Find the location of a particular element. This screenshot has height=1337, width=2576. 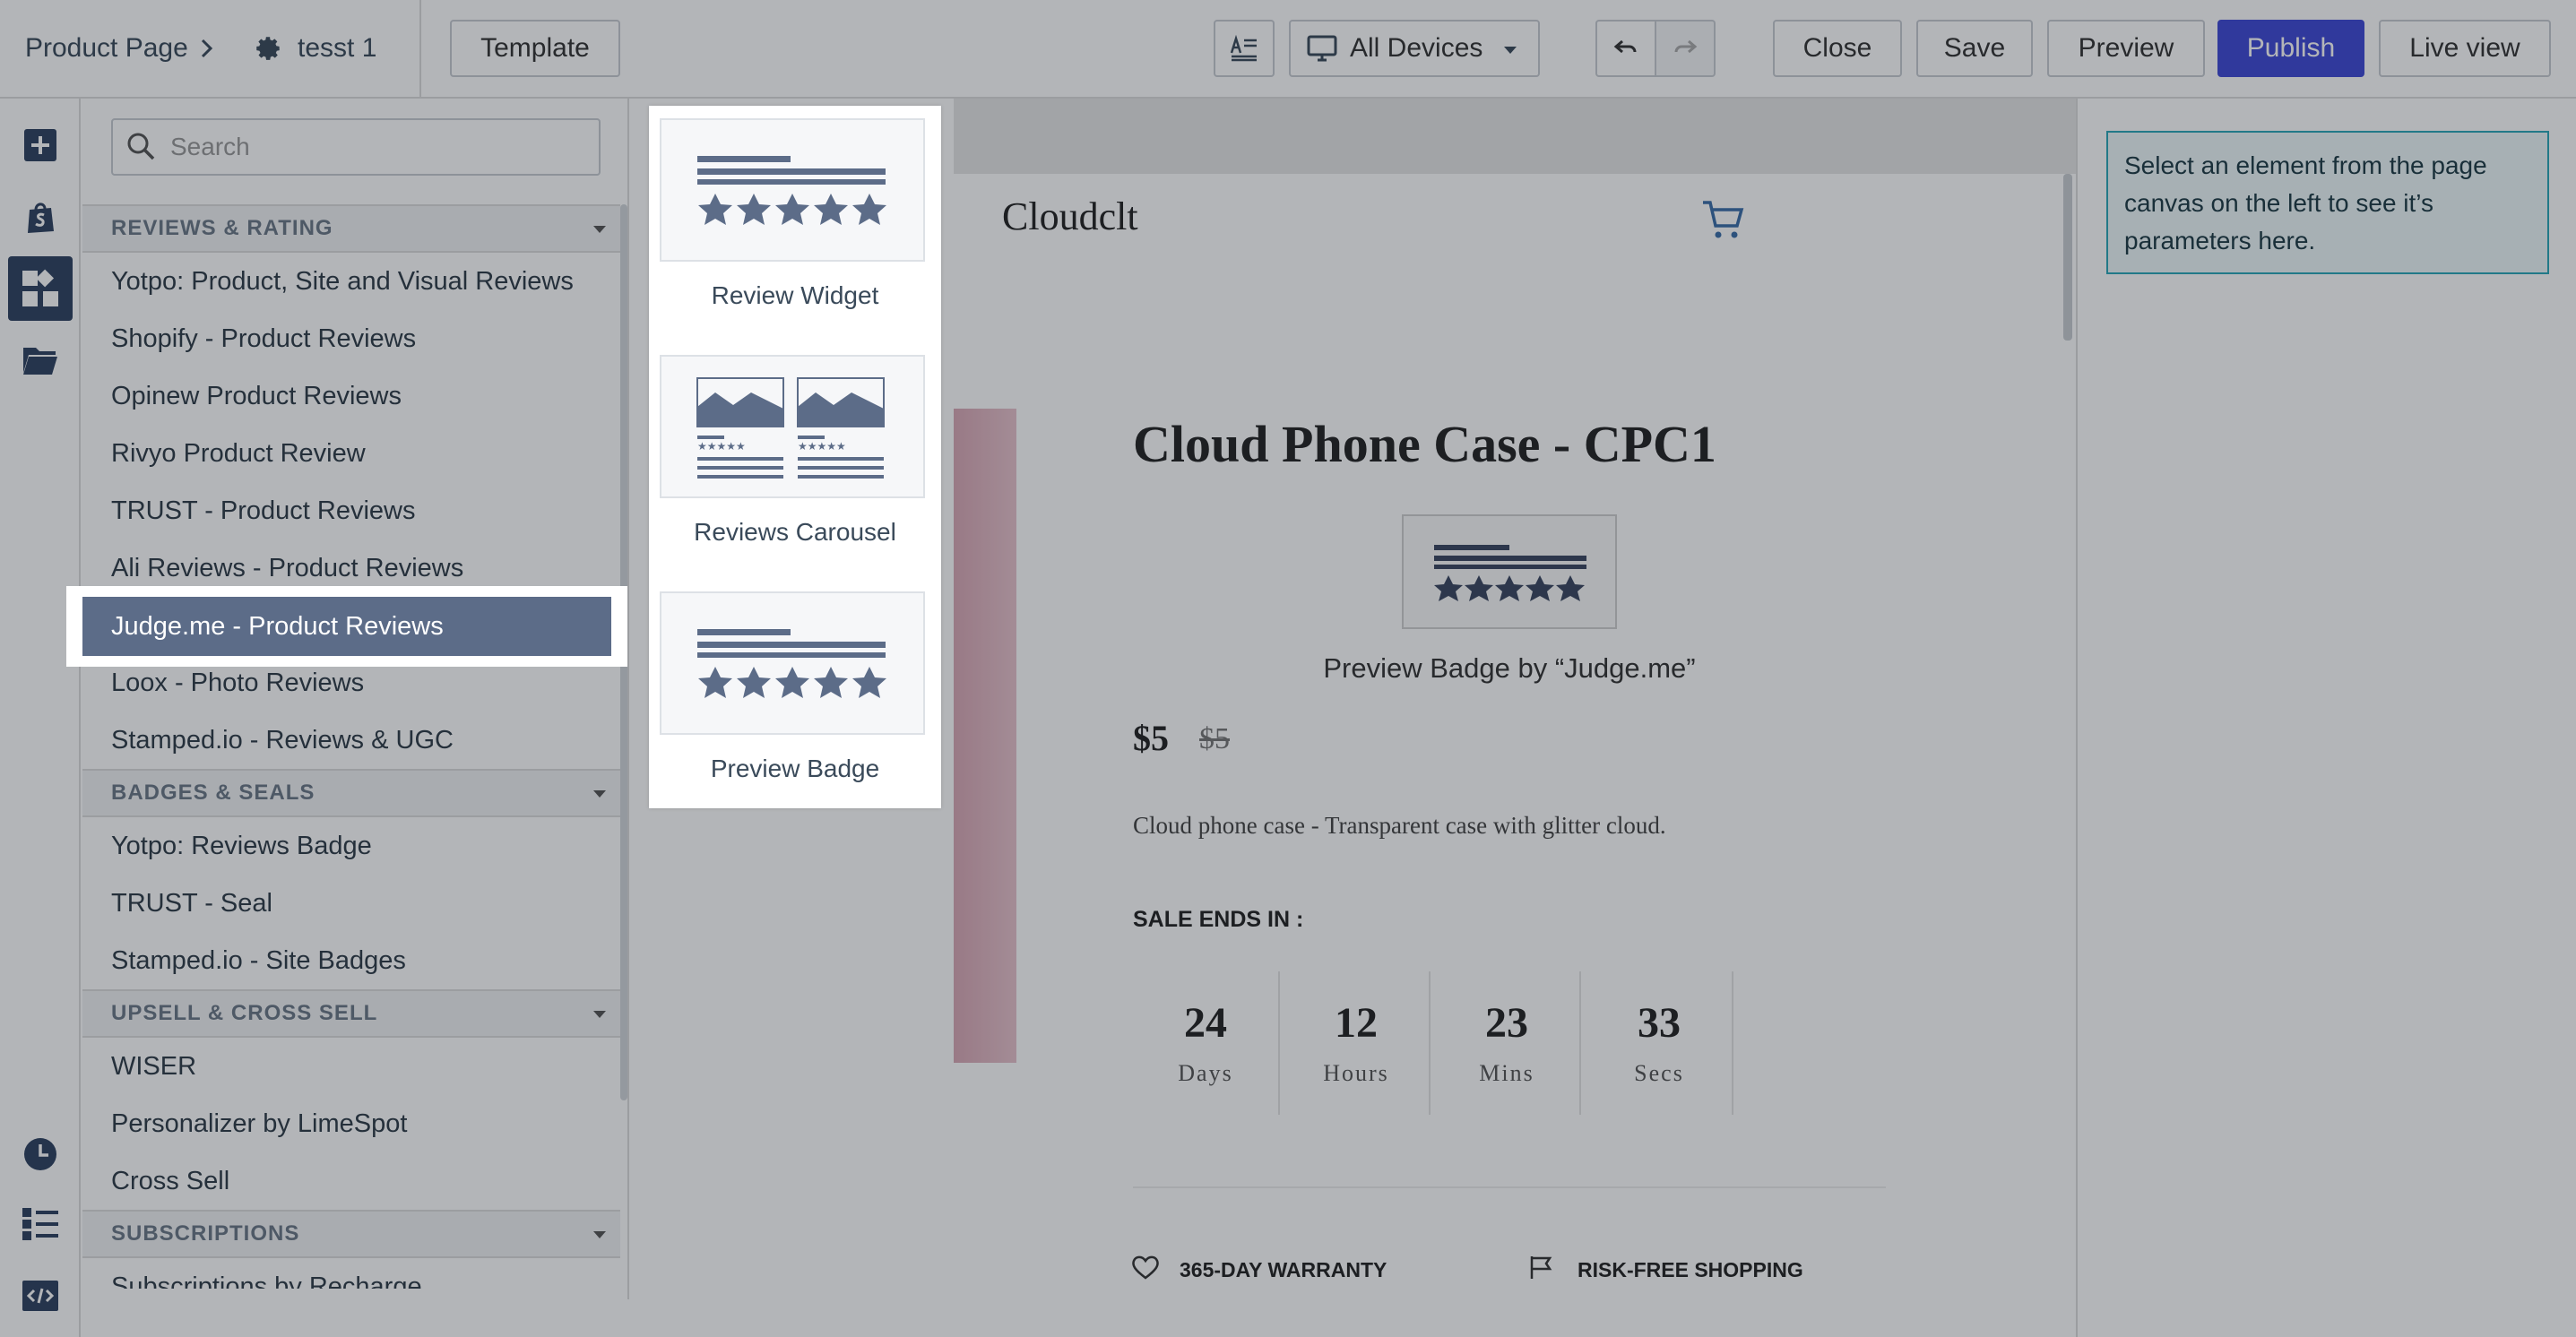

review-widget-thumb is located at coordinates (792, 190).